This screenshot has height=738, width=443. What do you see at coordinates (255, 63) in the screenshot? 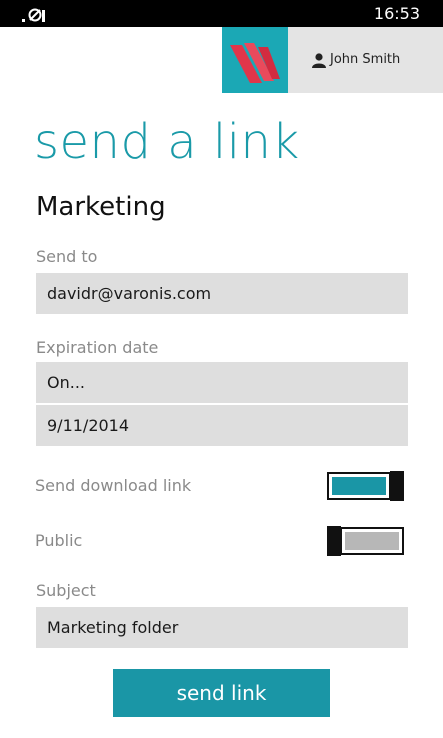
I see `varonis-logo-icon` at bounding box center [255, 63].